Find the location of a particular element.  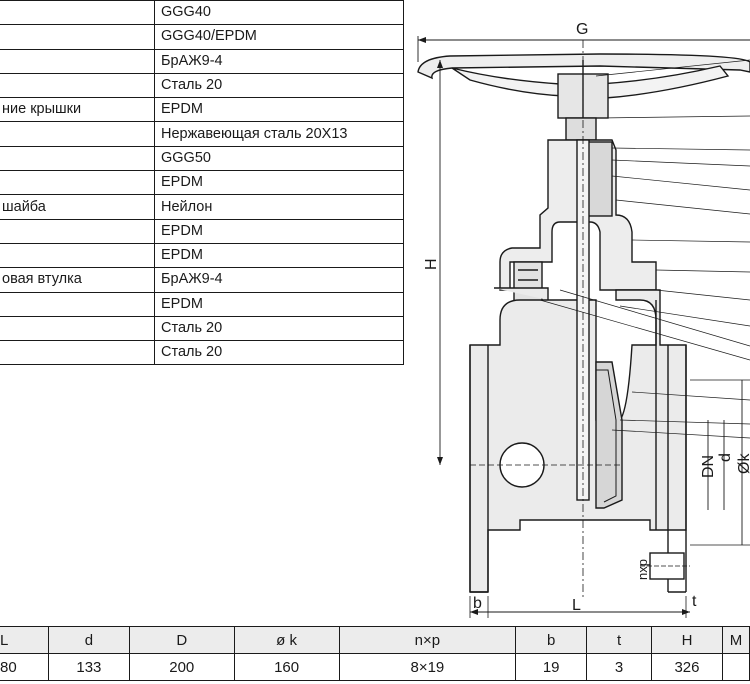

material-row: Нержавеющая сталь 20Х13 is located at coordinates (202, 134).